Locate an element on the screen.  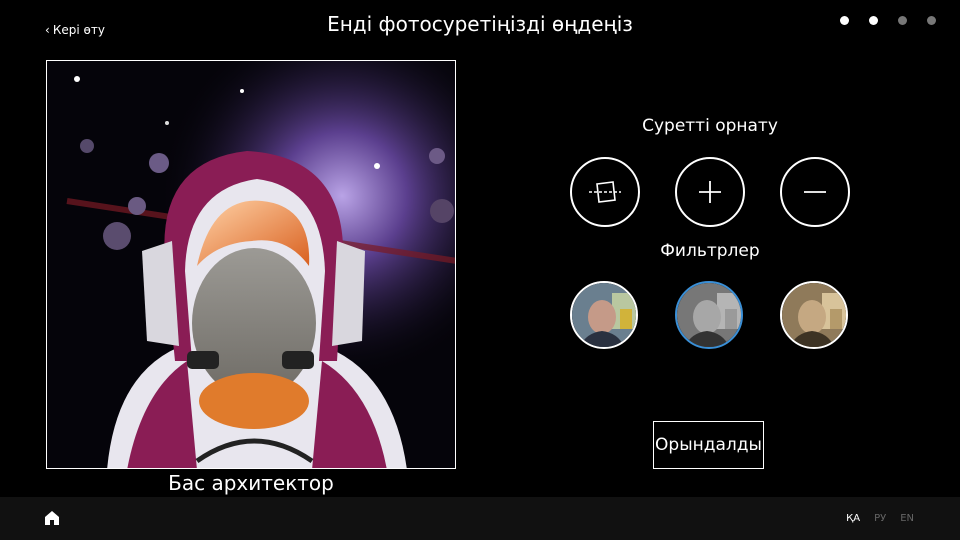
filter-sepia-button is located at coordinates (814, 315).